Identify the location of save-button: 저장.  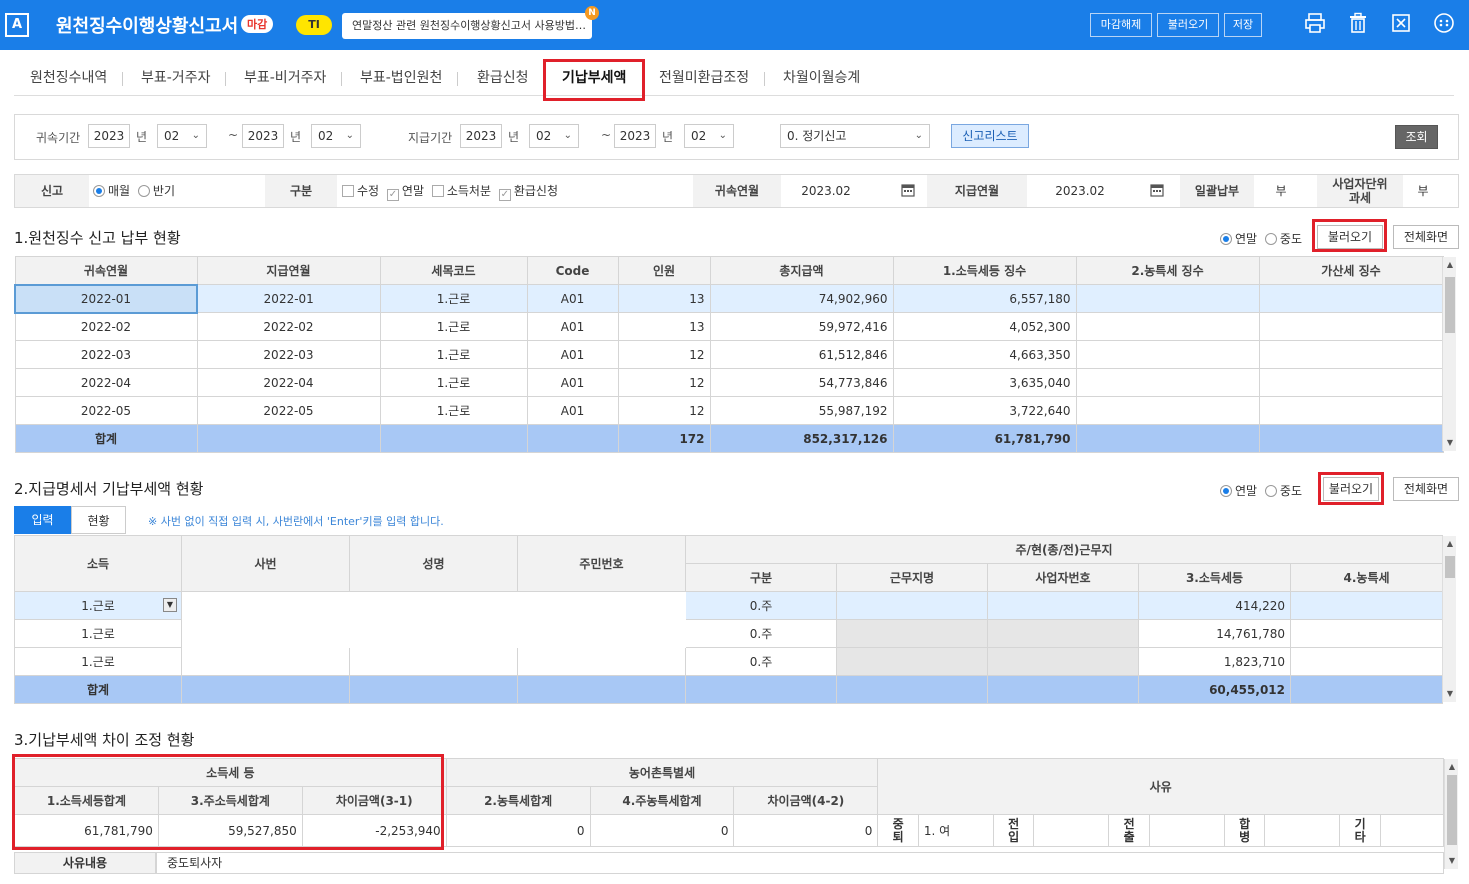
(1243, 25).